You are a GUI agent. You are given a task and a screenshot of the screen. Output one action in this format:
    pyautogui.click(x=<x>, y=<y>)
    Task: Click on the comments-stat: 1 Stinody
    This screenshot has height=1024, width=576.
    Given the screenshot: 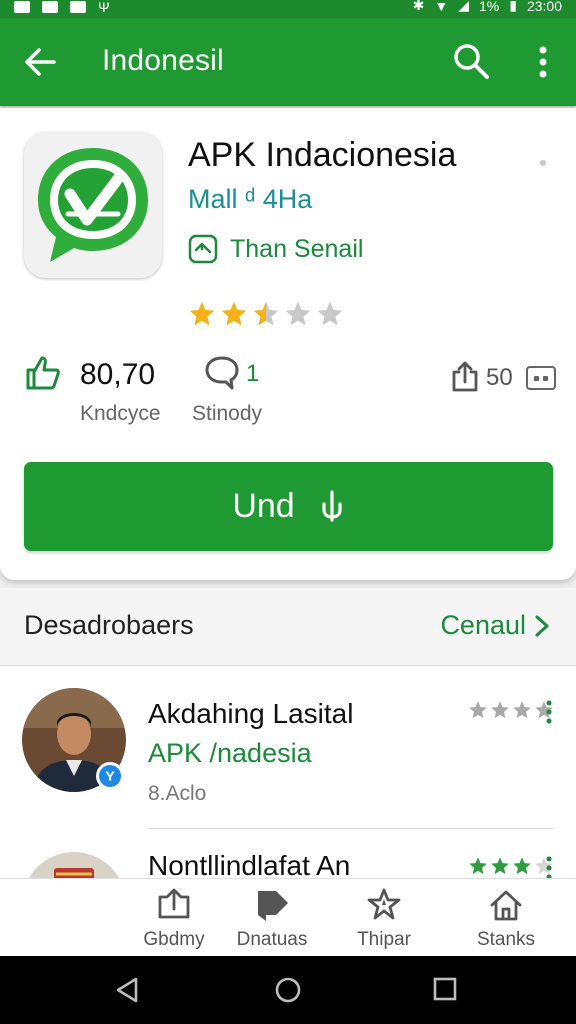 What is the action you would take?
    pyautogui.click(x=227, y=389)
    